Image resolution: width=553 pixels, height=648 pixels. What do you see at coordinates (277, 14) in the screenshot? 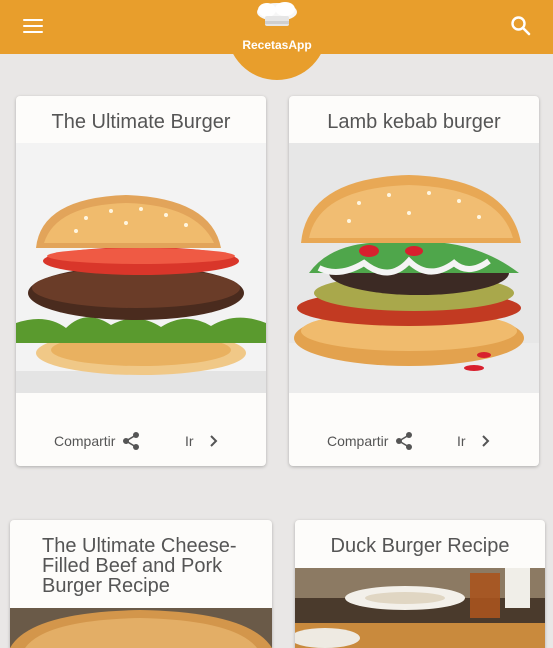
I see `chef-hat-icon` at bounding box center [277, 14].